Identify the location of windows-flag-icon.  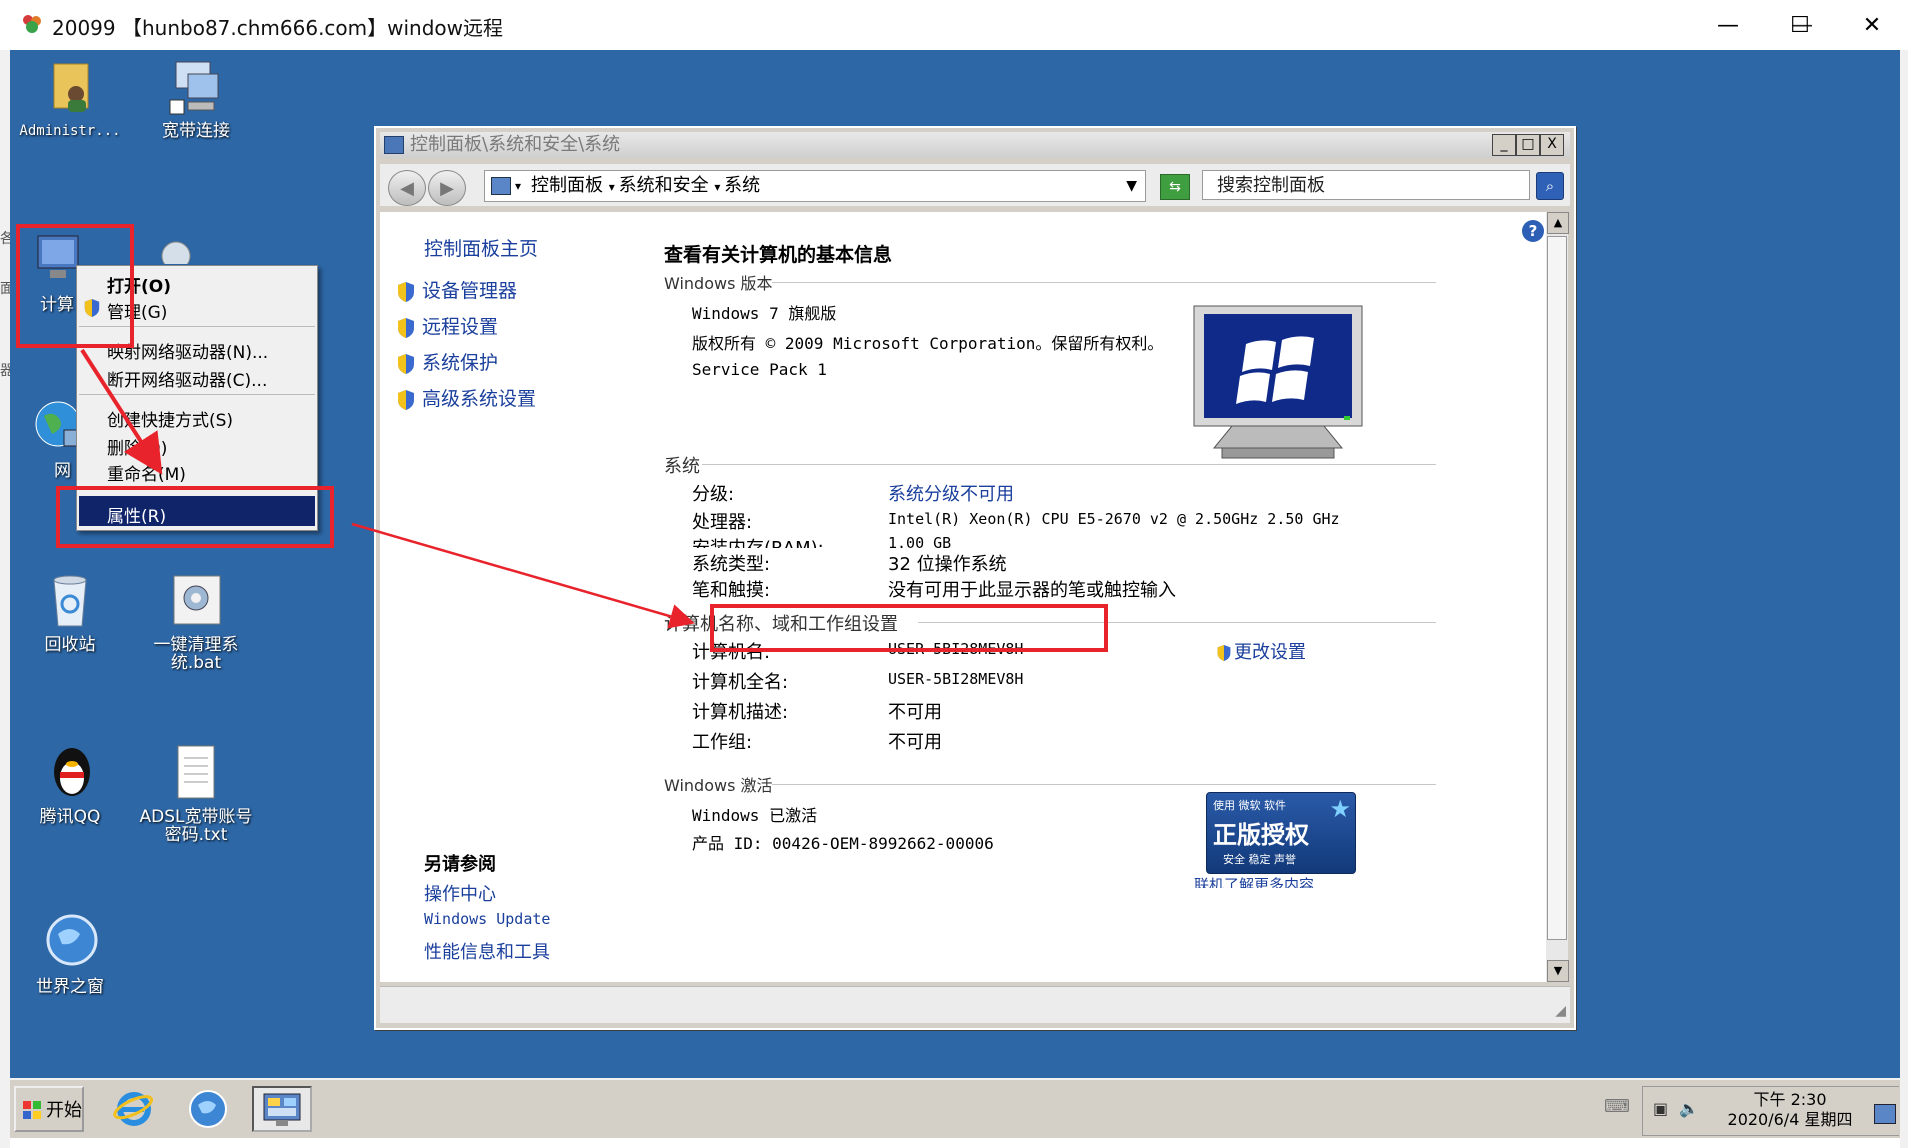
(32, 1110).